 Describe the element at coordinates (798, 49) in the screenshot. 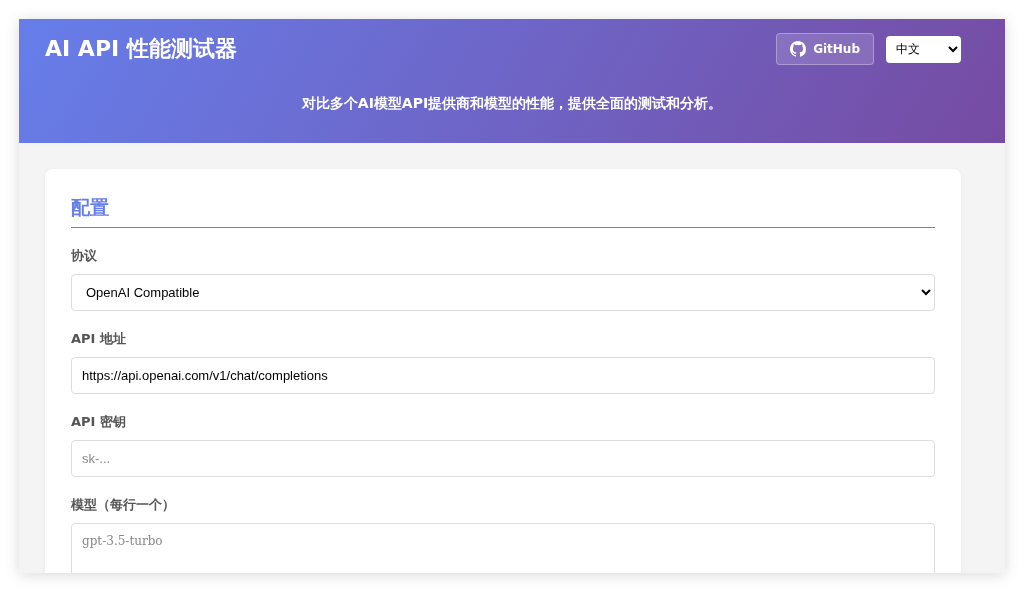

I see `github-icon` at that location.